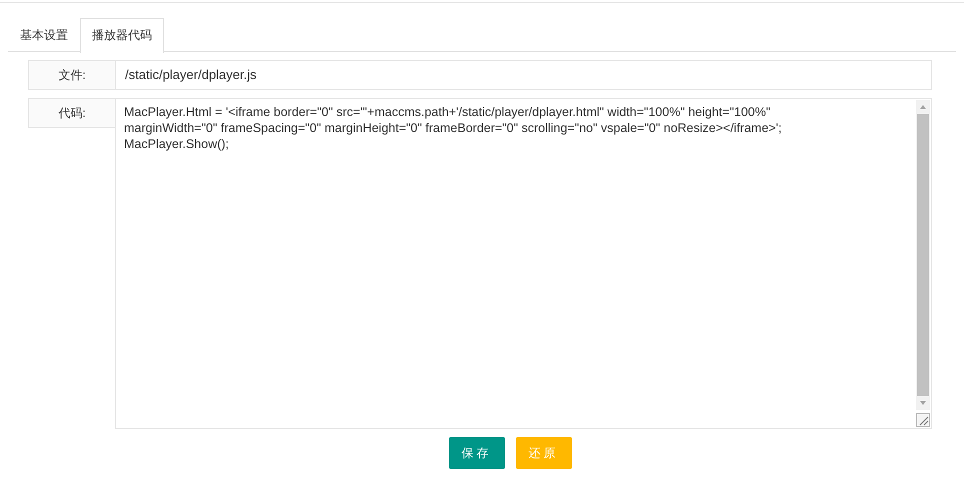  What do you see at coordinates (923, 255) in the screenshot?
I see `scrollbar` at bounding box center [923, 255].